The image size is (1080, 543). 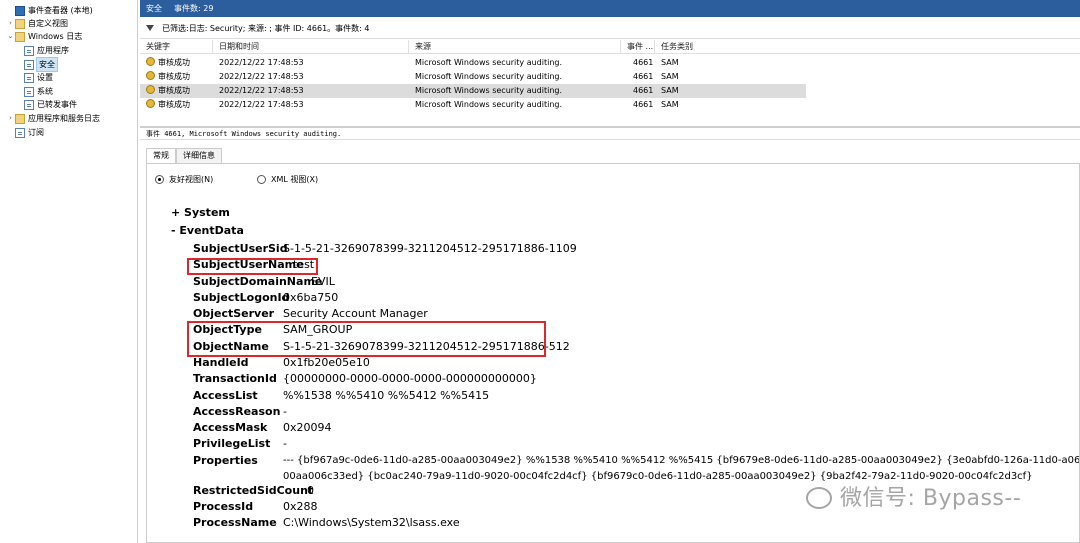 I want to click on log-name: 安全, so click(x=154, y=8).